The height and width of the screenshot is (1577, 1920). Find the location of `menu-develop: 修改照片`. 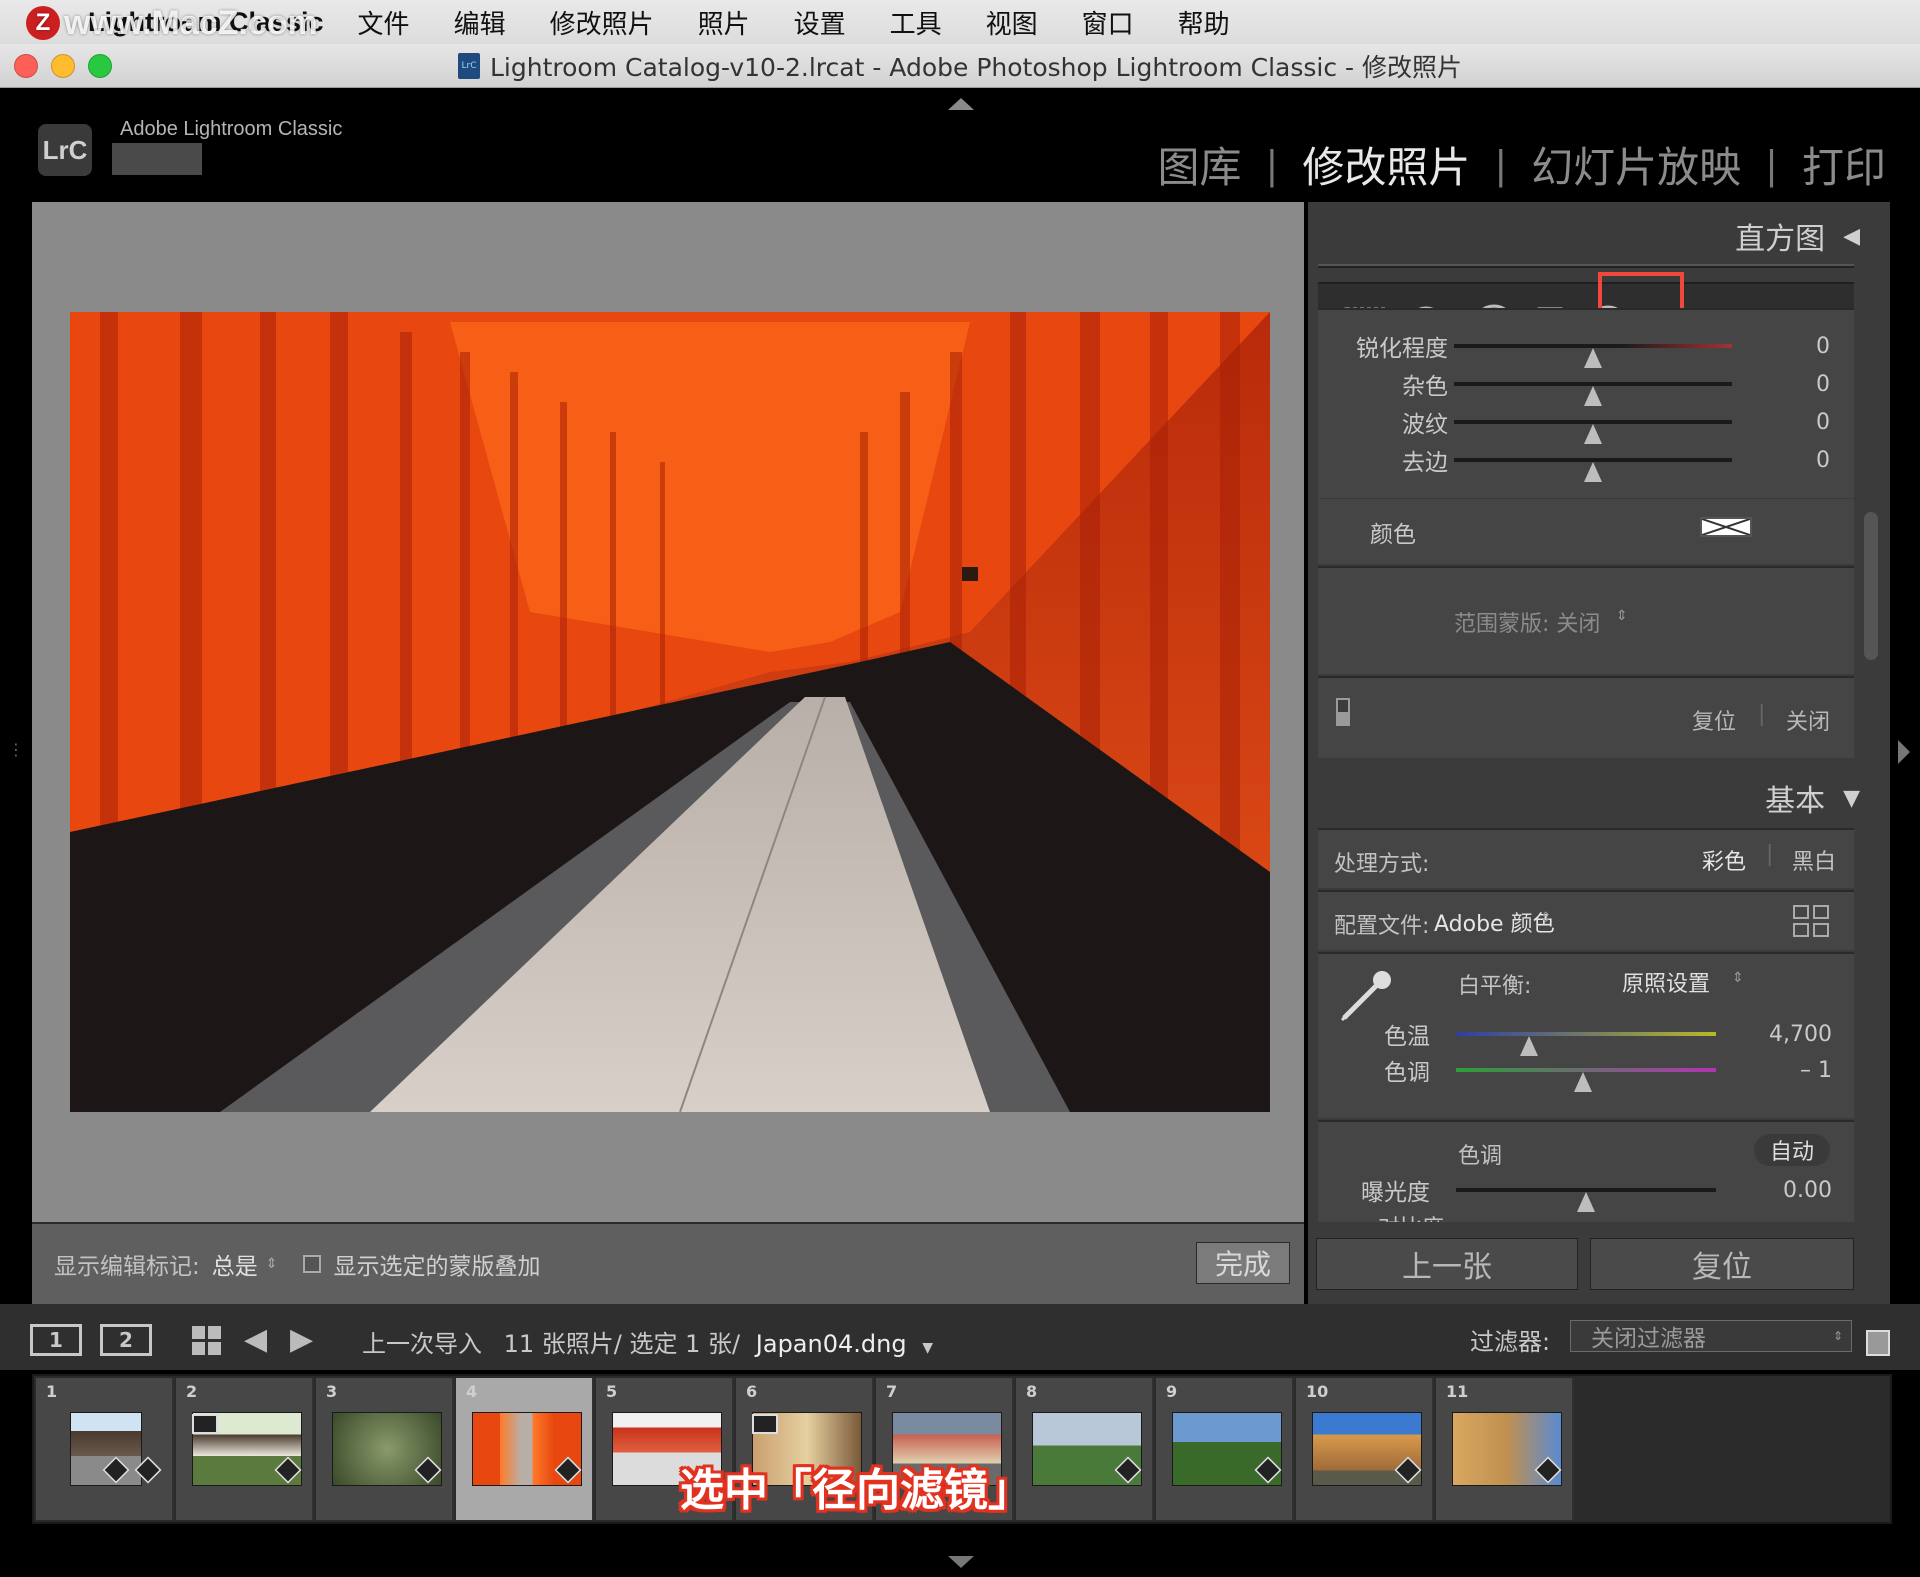

menu-develop: 修改照片 is located at coordinates (602, 22).